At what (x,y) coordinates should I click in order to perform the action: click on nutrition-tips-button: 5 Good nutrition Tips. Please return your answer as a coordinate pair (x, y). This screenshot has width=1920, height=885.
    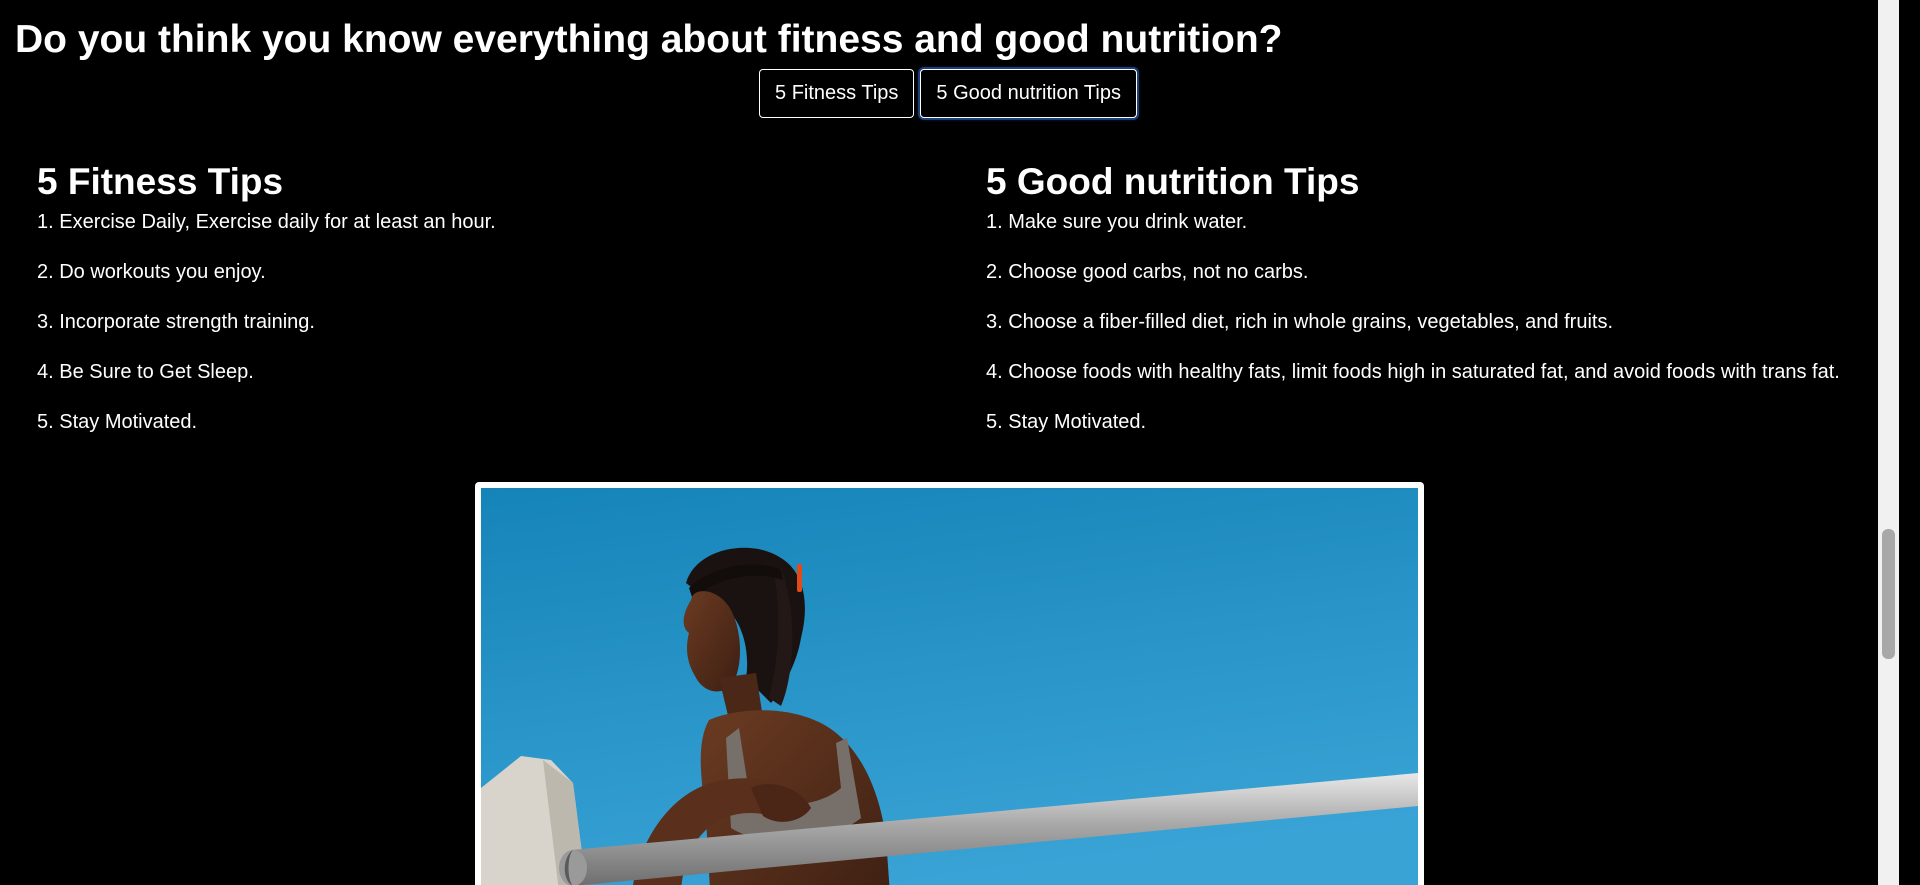
    Looking at the image, I should click on (1028, 93).